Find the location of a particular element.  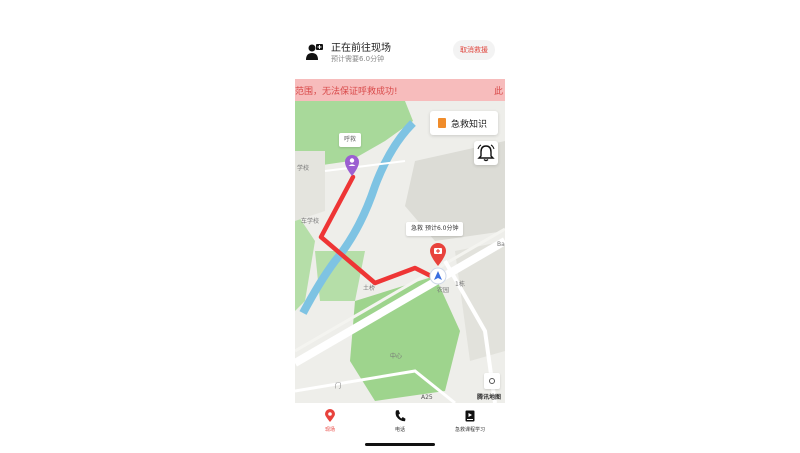

bell-icon is located at coordinates (486, 153).